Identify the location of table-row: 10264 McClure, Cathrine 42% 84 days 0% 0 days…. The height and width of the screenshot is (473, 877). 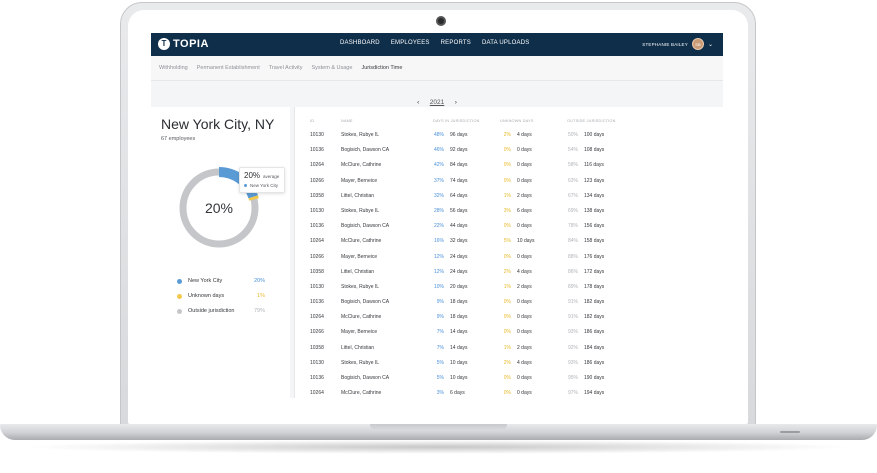
(509, 166).